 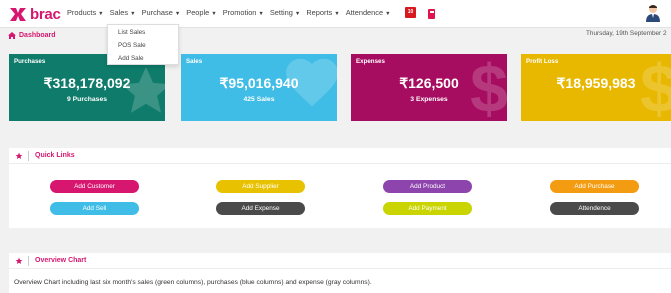 I want to click on nav-people: People ▼, so click(x=201, y=12).